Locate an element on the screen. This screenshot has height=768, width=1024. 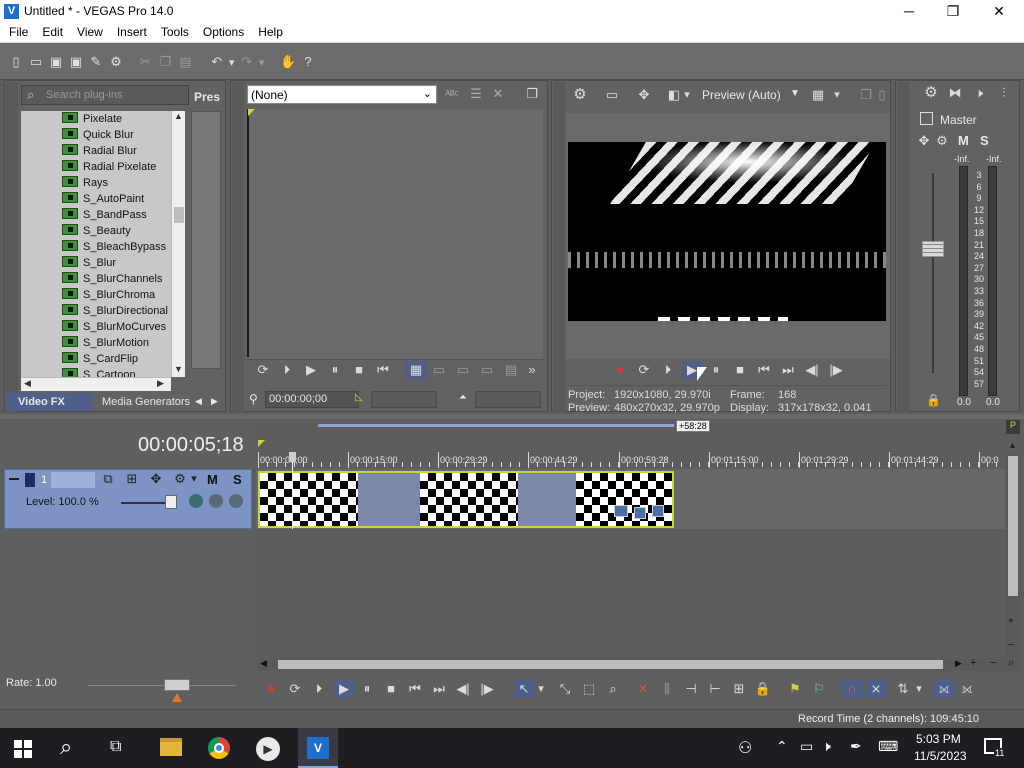
plugin-list-item: S_BlurChannels is located at coordinates (112, 279).